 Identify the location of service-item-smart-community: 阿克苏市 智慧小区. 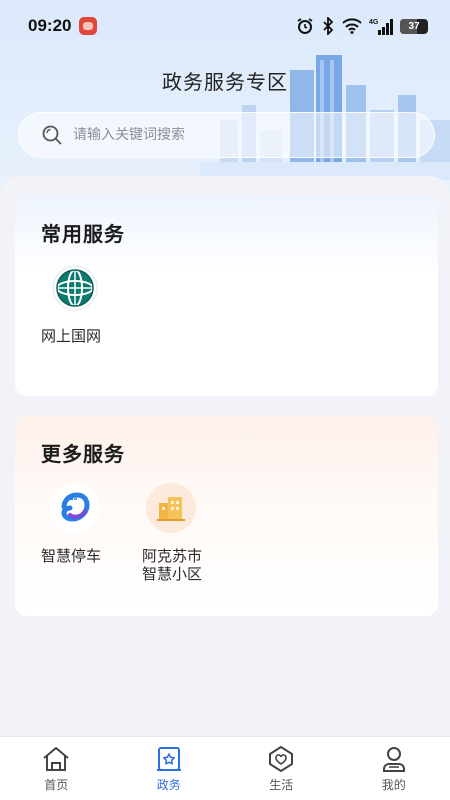
(178, 533).